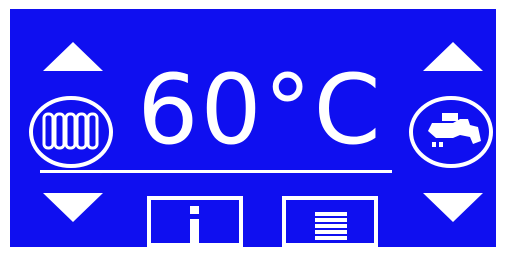 Image resolution: width=505 pixels, height=257 pixels. What do you see at coordinates (451, 132) in the screenshot?
I see `tap-faucet-icon` at bounding box center [451, 132].